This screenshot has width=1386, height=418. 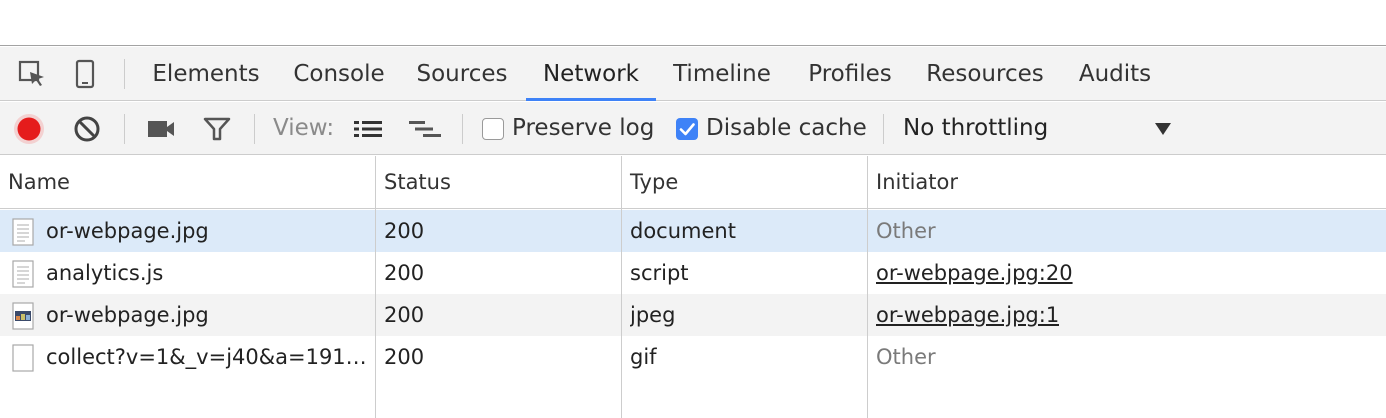 What do you see at coordinates (32, 74) in the screenshot?
I see `inspect-element-icon` at bounding box center [32, 74].